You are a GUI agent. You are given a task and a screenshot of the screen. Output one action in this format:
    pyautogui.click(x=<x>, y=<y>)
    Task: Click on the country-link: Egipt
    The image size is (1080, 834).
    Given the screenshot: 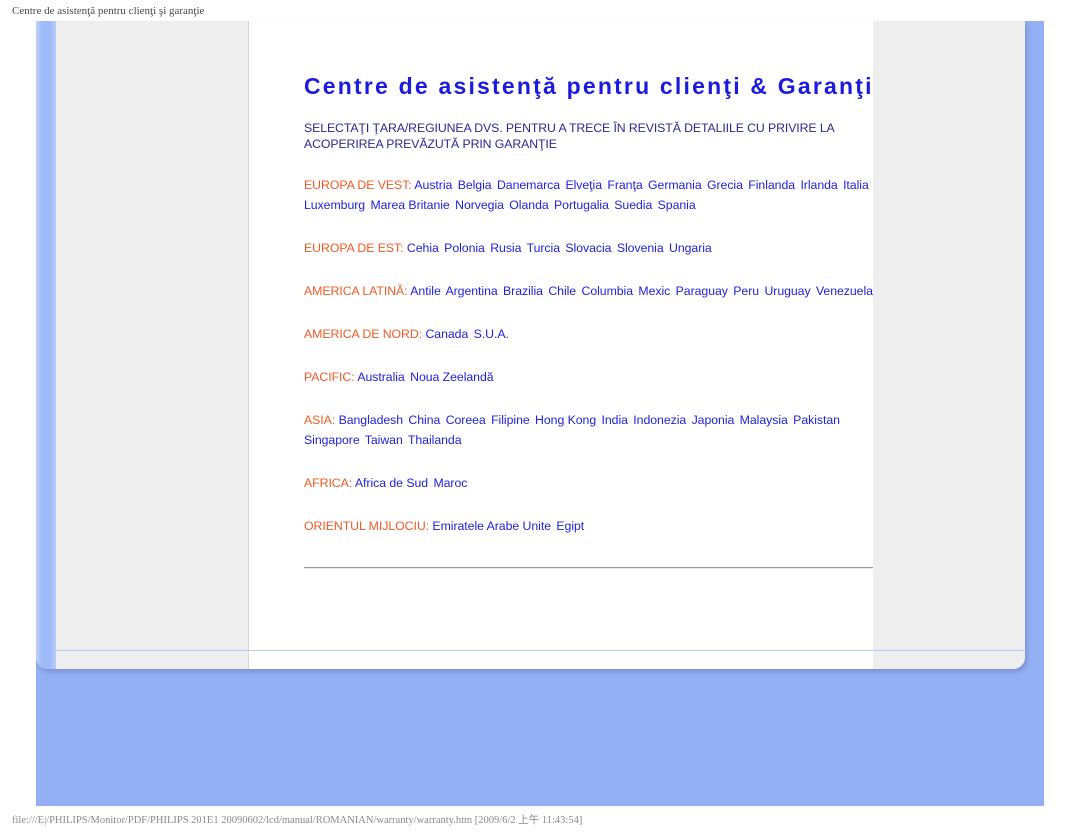 What is the action you would take?
    pyautogui.click(x=570, y=526)
    